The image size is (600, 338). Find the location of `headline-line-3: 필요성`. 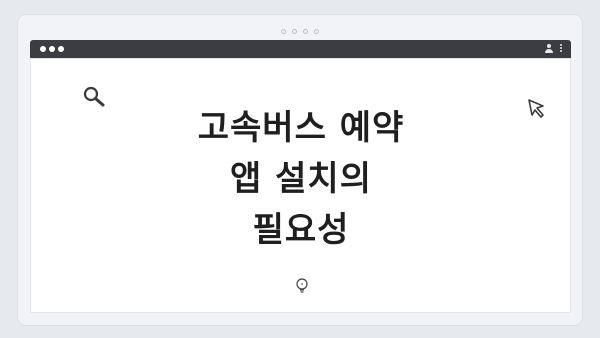

headline-line-3: 필요성 is located at coordinates (301, 230).